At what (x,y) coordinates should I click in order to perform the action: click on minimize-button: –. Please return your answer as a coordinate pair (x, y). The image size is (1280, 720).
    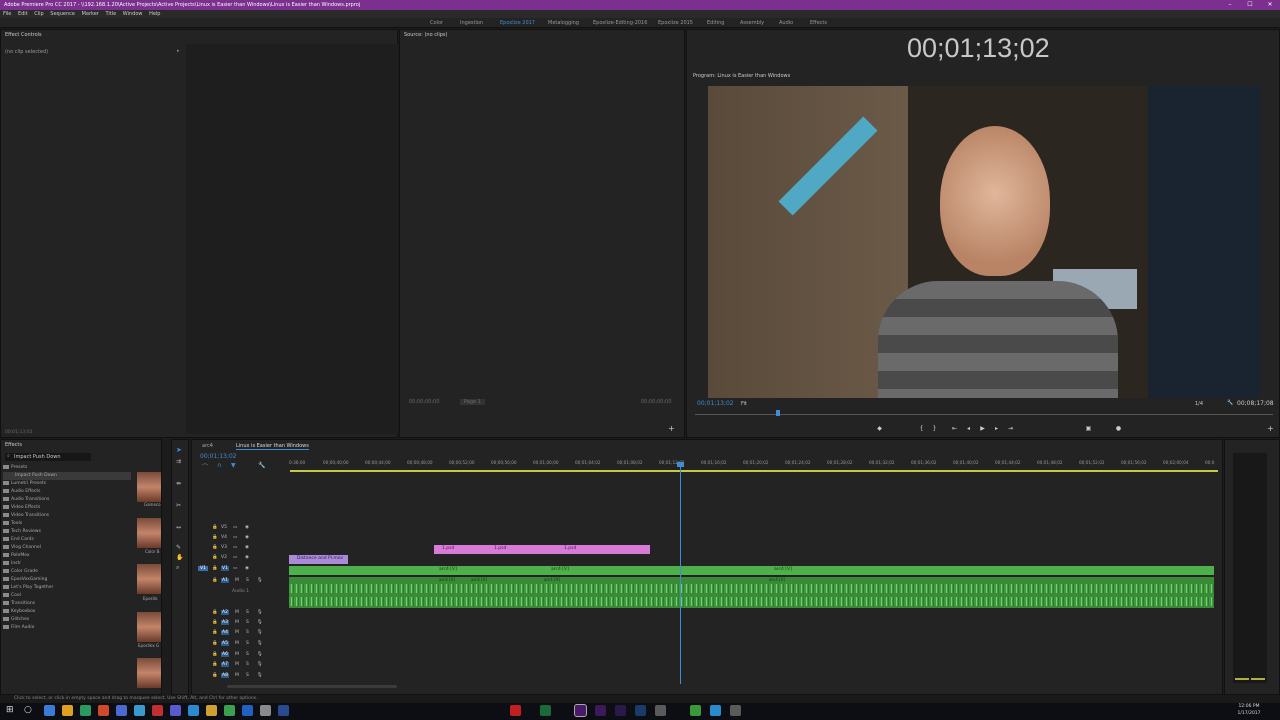
    Looking at the image, I should click on (1230, 5).